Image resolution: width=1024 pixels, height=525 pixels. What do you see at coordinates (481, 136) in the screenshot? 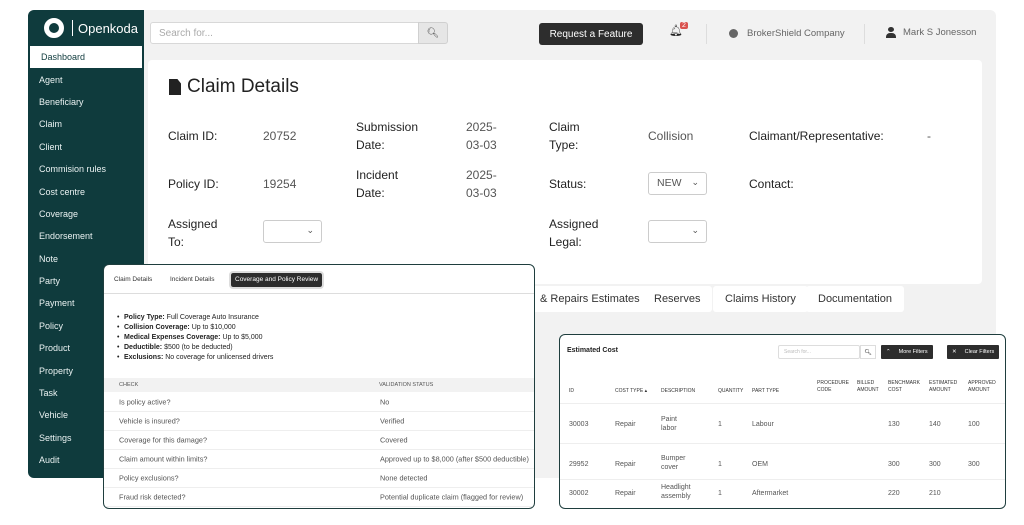
I see `submission-date-value: 2025- 03-03` at bounding box center [481, 136].